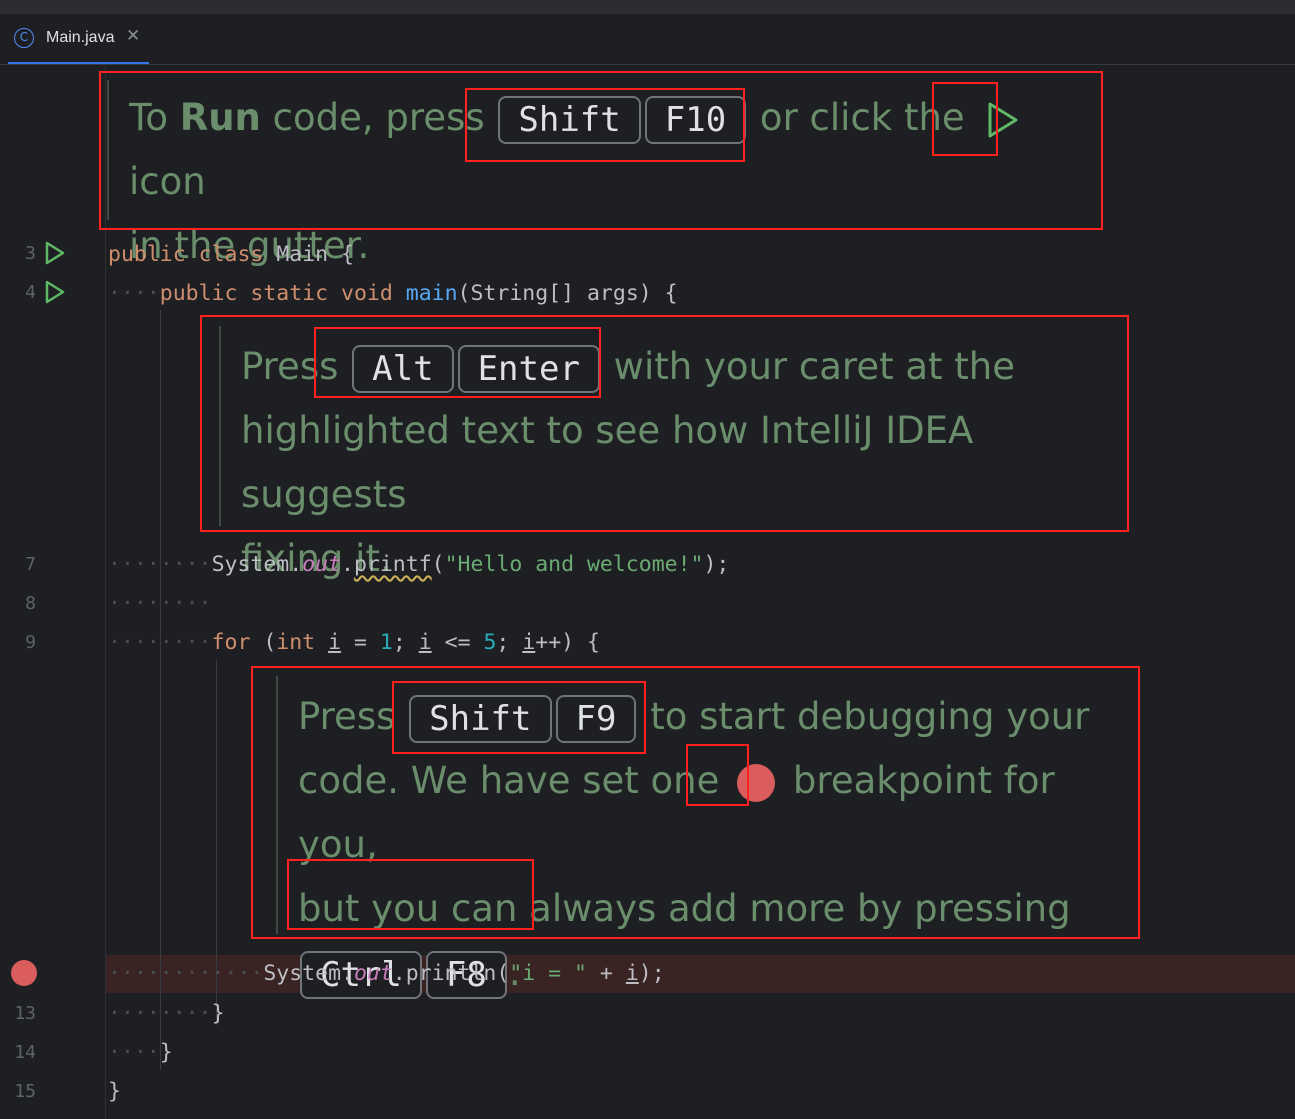 Image resolution: width=1295 pixels, height=1119 pixels. Describe the element at coordinates (25, 1091) in the screenshot. I see `line-number: 15` at that location.